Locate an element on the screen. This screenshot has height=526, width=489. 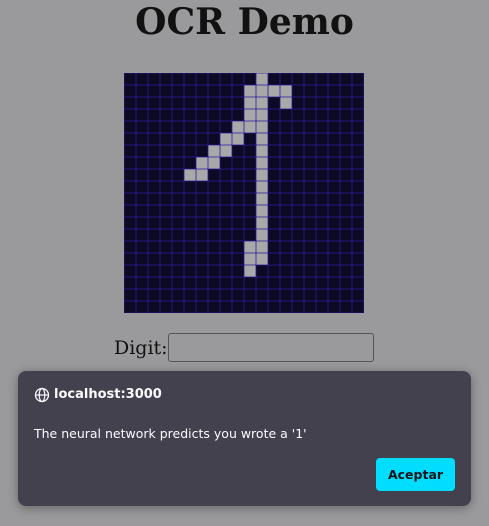
digit-input is located at coordinates (271, 347).